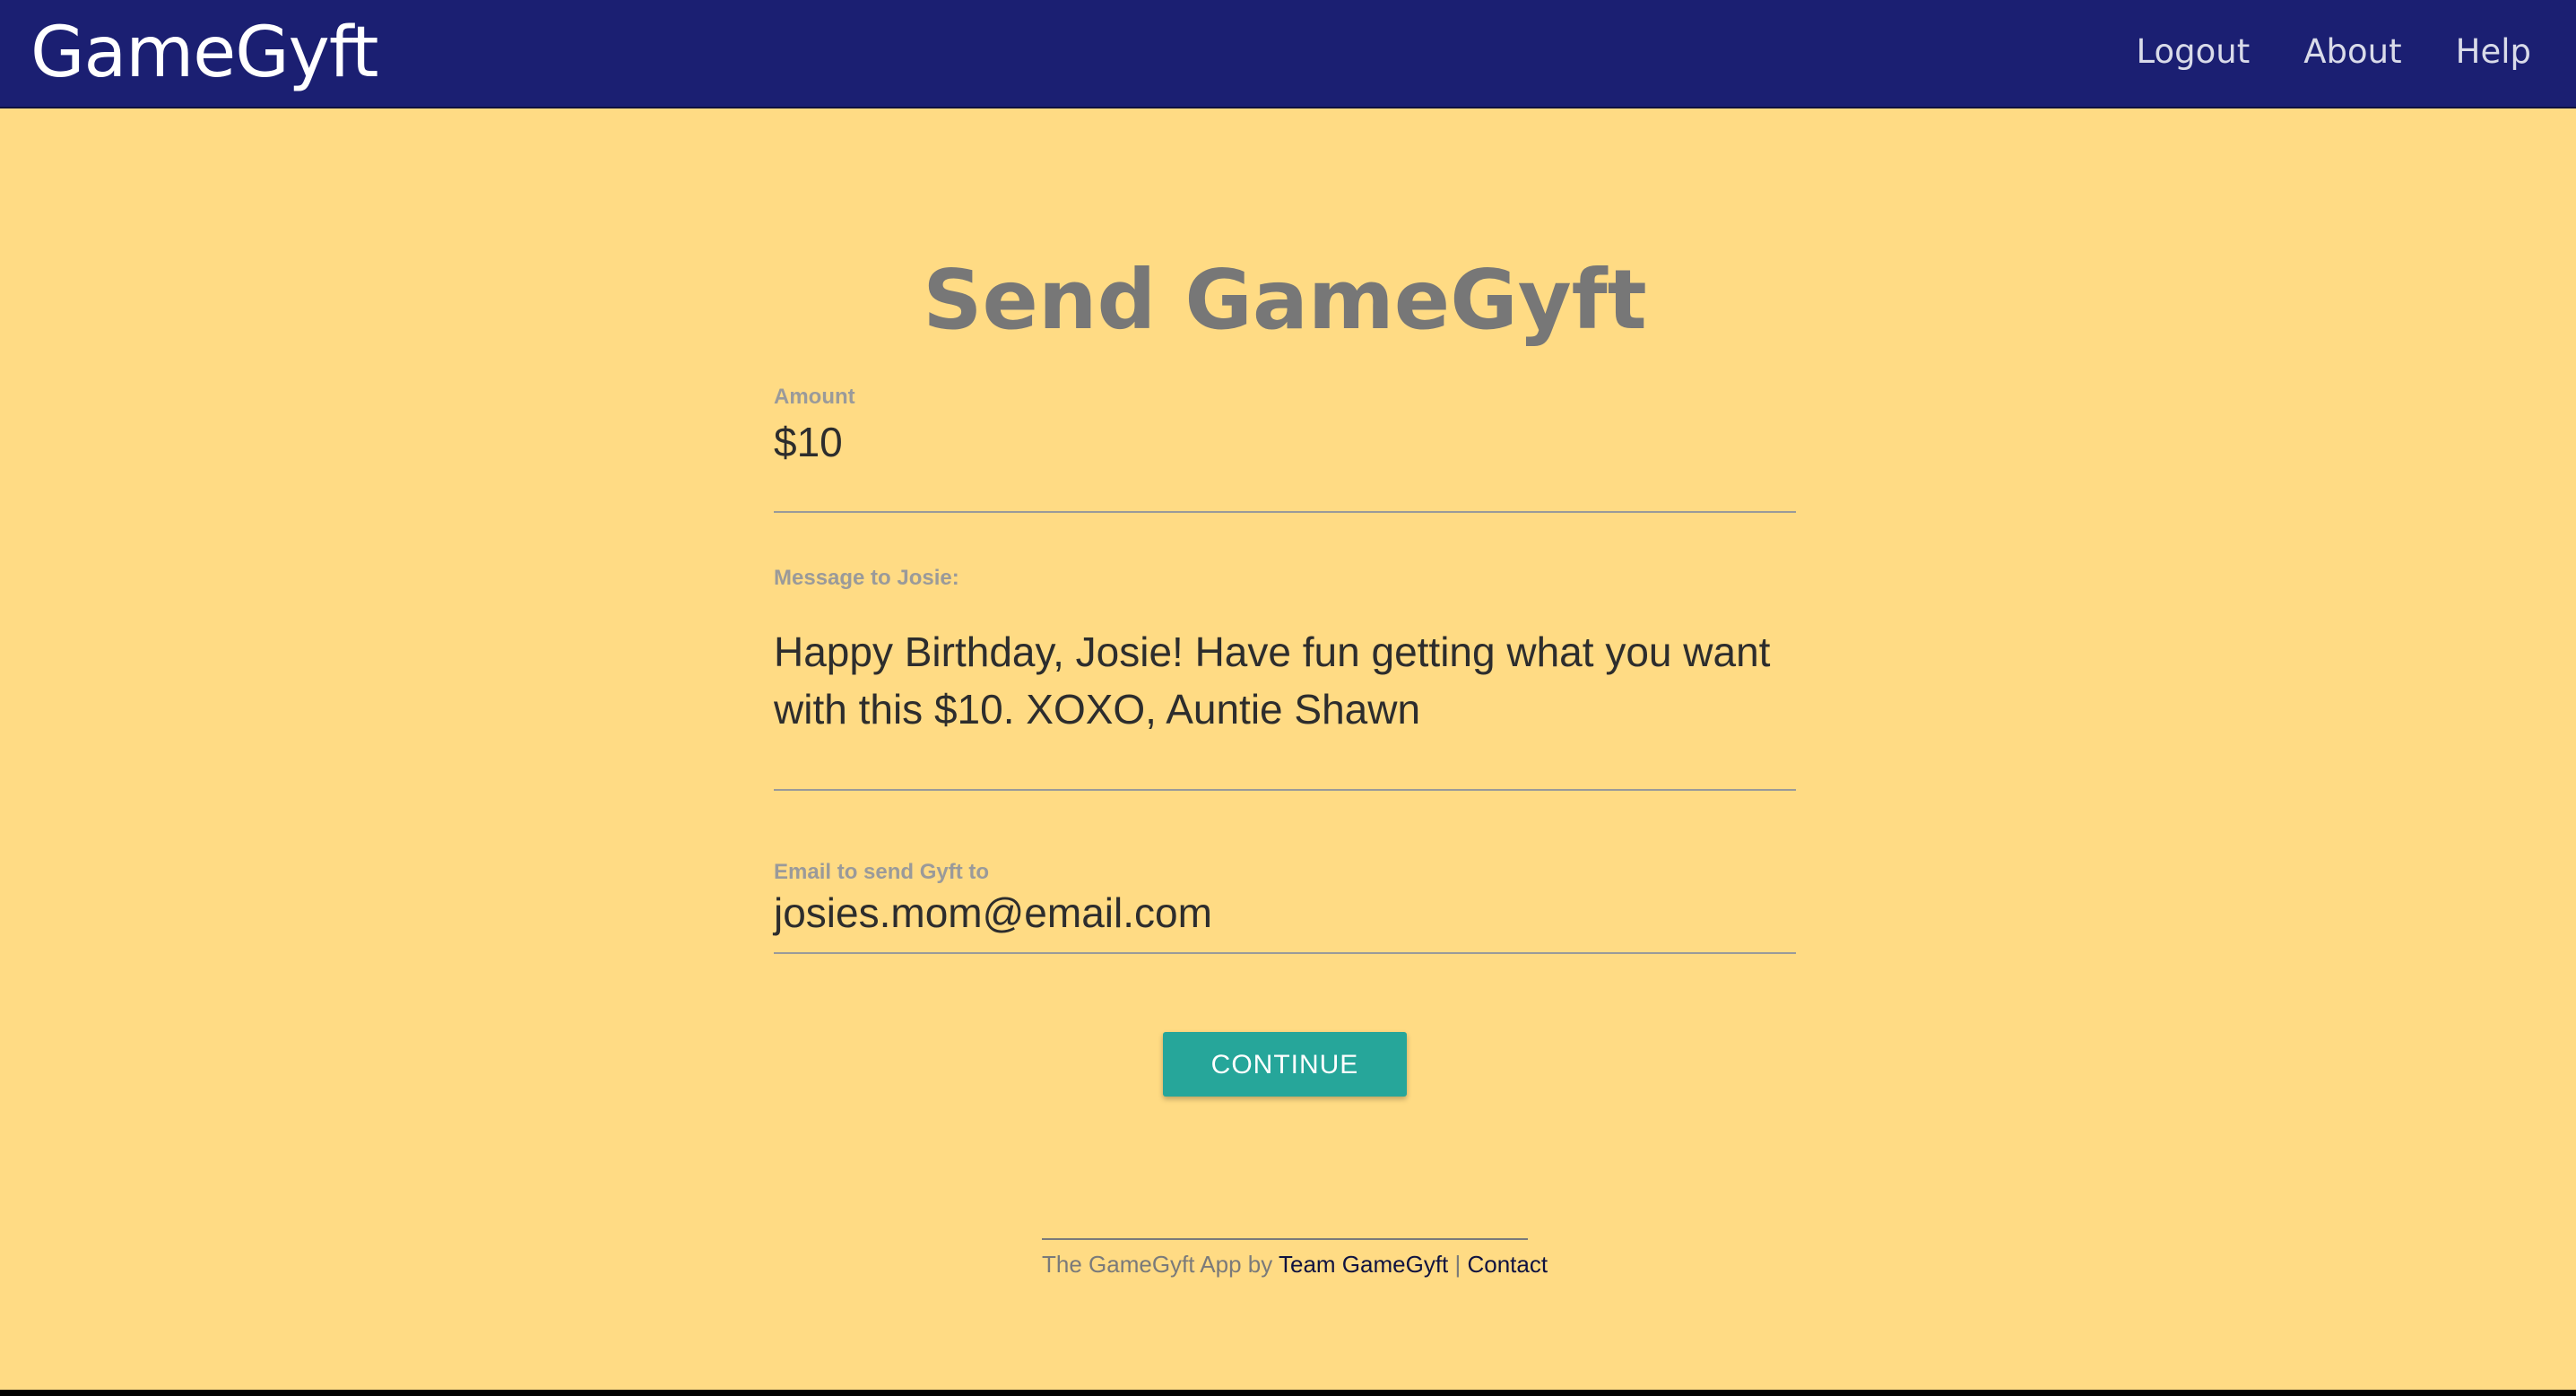  I want to click on nav-links: Logout About Help, so click(2307, 51).